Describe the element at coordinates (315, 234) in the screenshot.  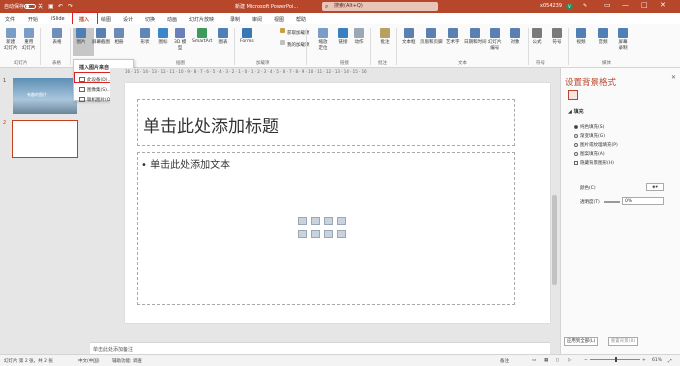
I see `insert-stock-image-icon` at that location.